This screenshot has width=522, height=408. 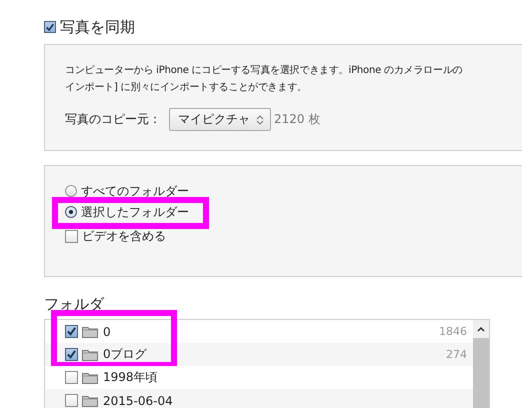 I want to click on updown-icon, so click(x=260, y=120).